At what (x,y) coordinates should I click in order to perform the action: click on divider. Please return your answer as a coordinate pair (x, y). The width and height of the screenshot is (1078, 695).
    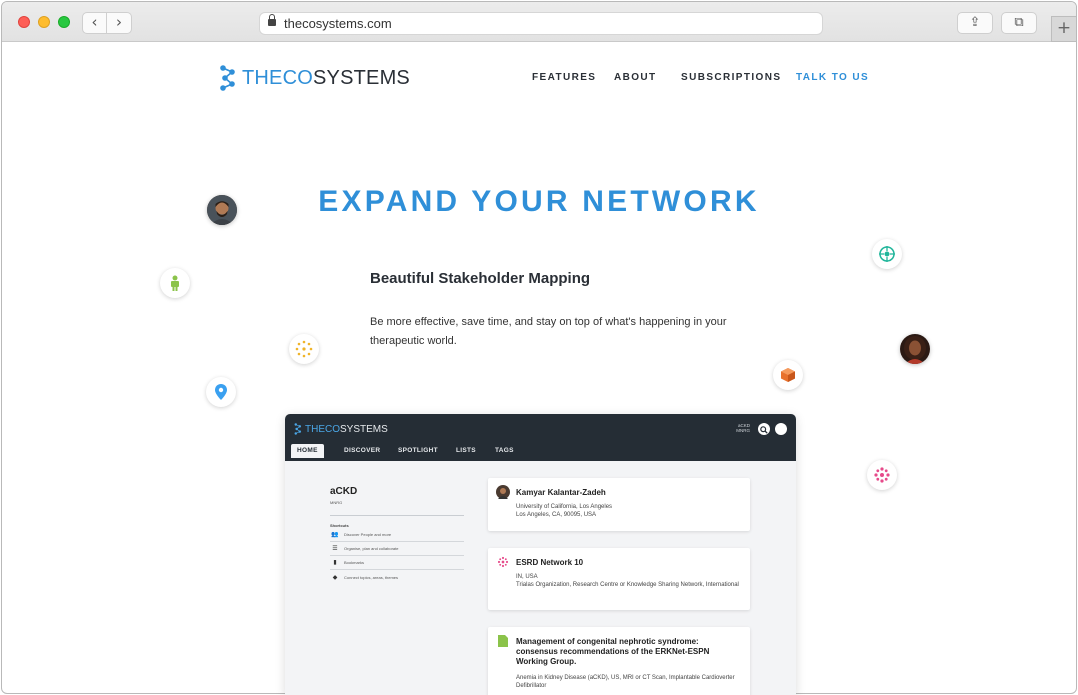
    Looking at the image, I should click on (397, 515).